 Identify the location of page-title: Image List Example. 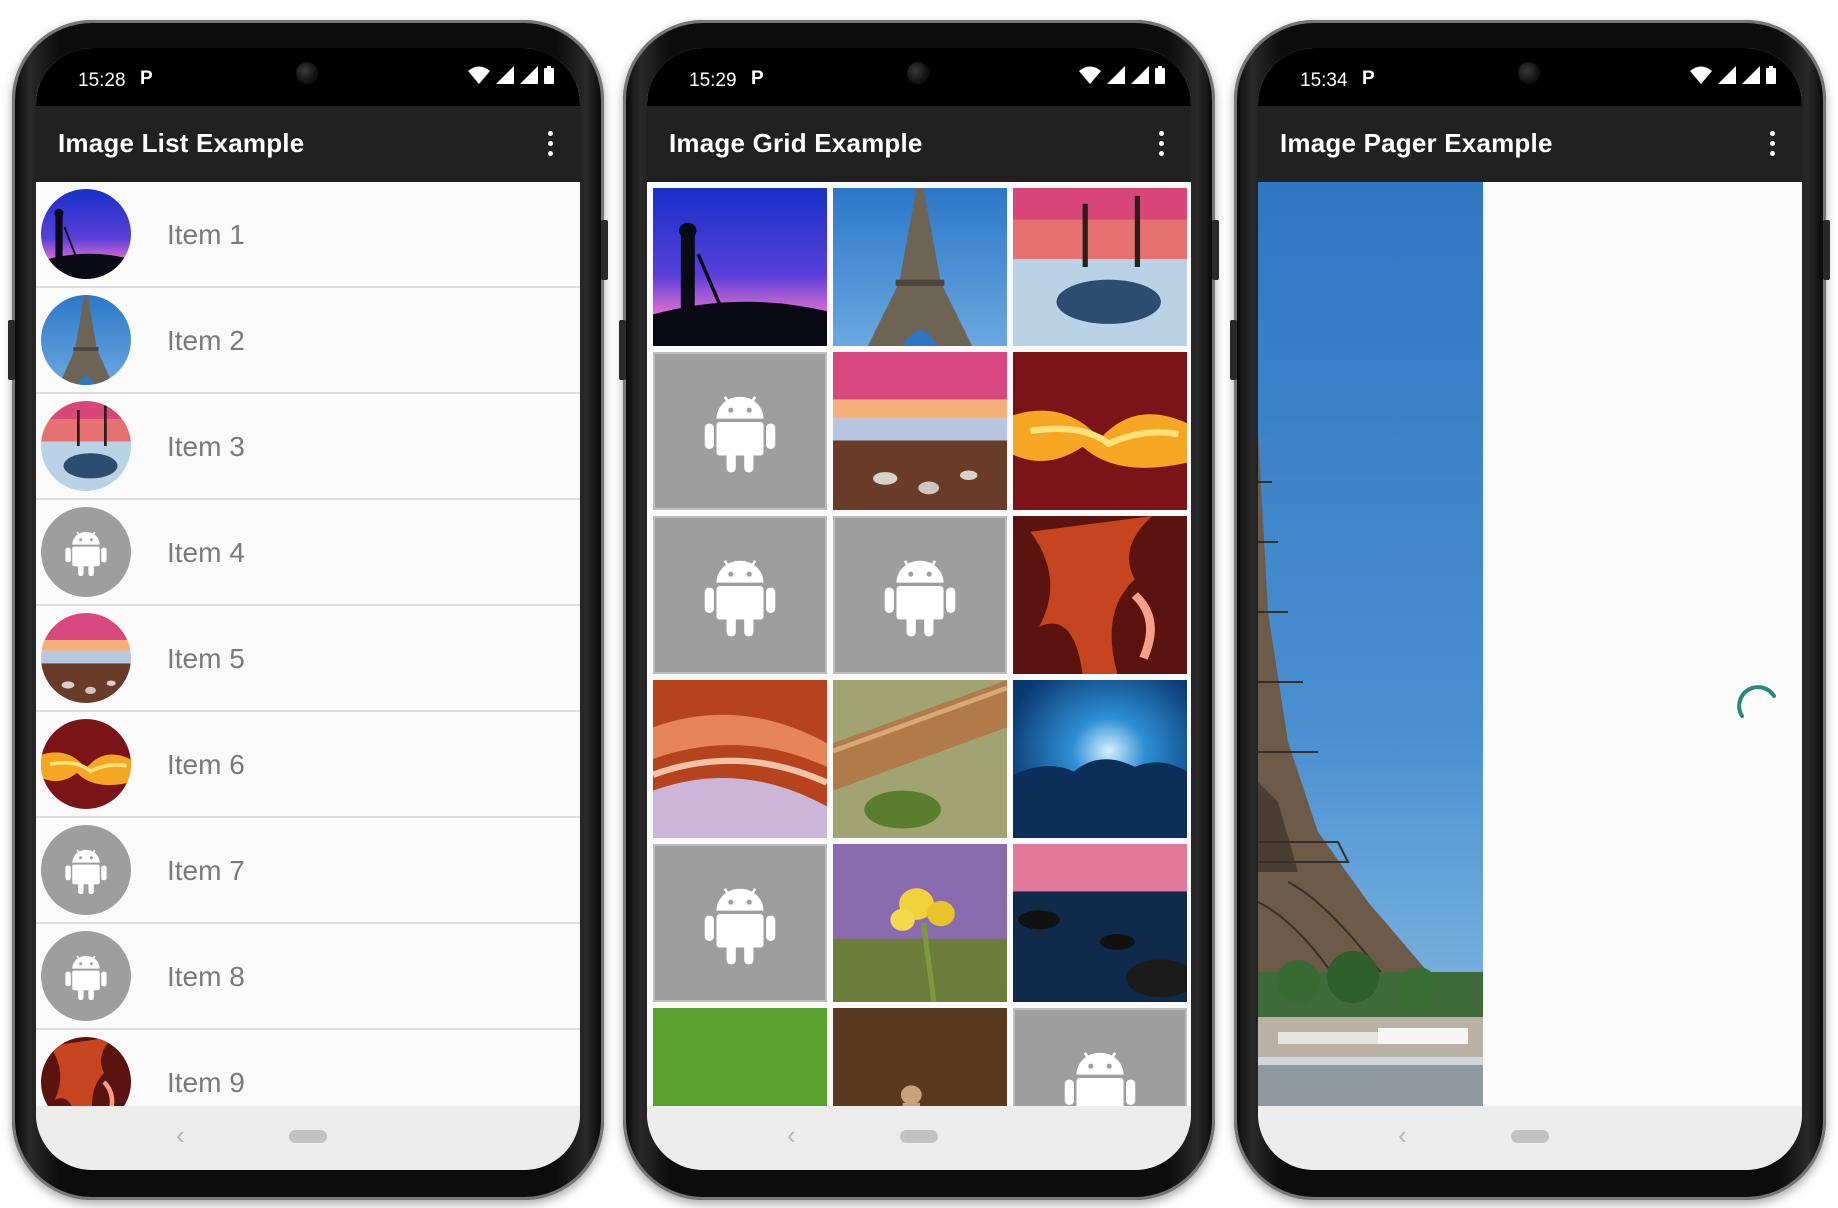
(181, 143).